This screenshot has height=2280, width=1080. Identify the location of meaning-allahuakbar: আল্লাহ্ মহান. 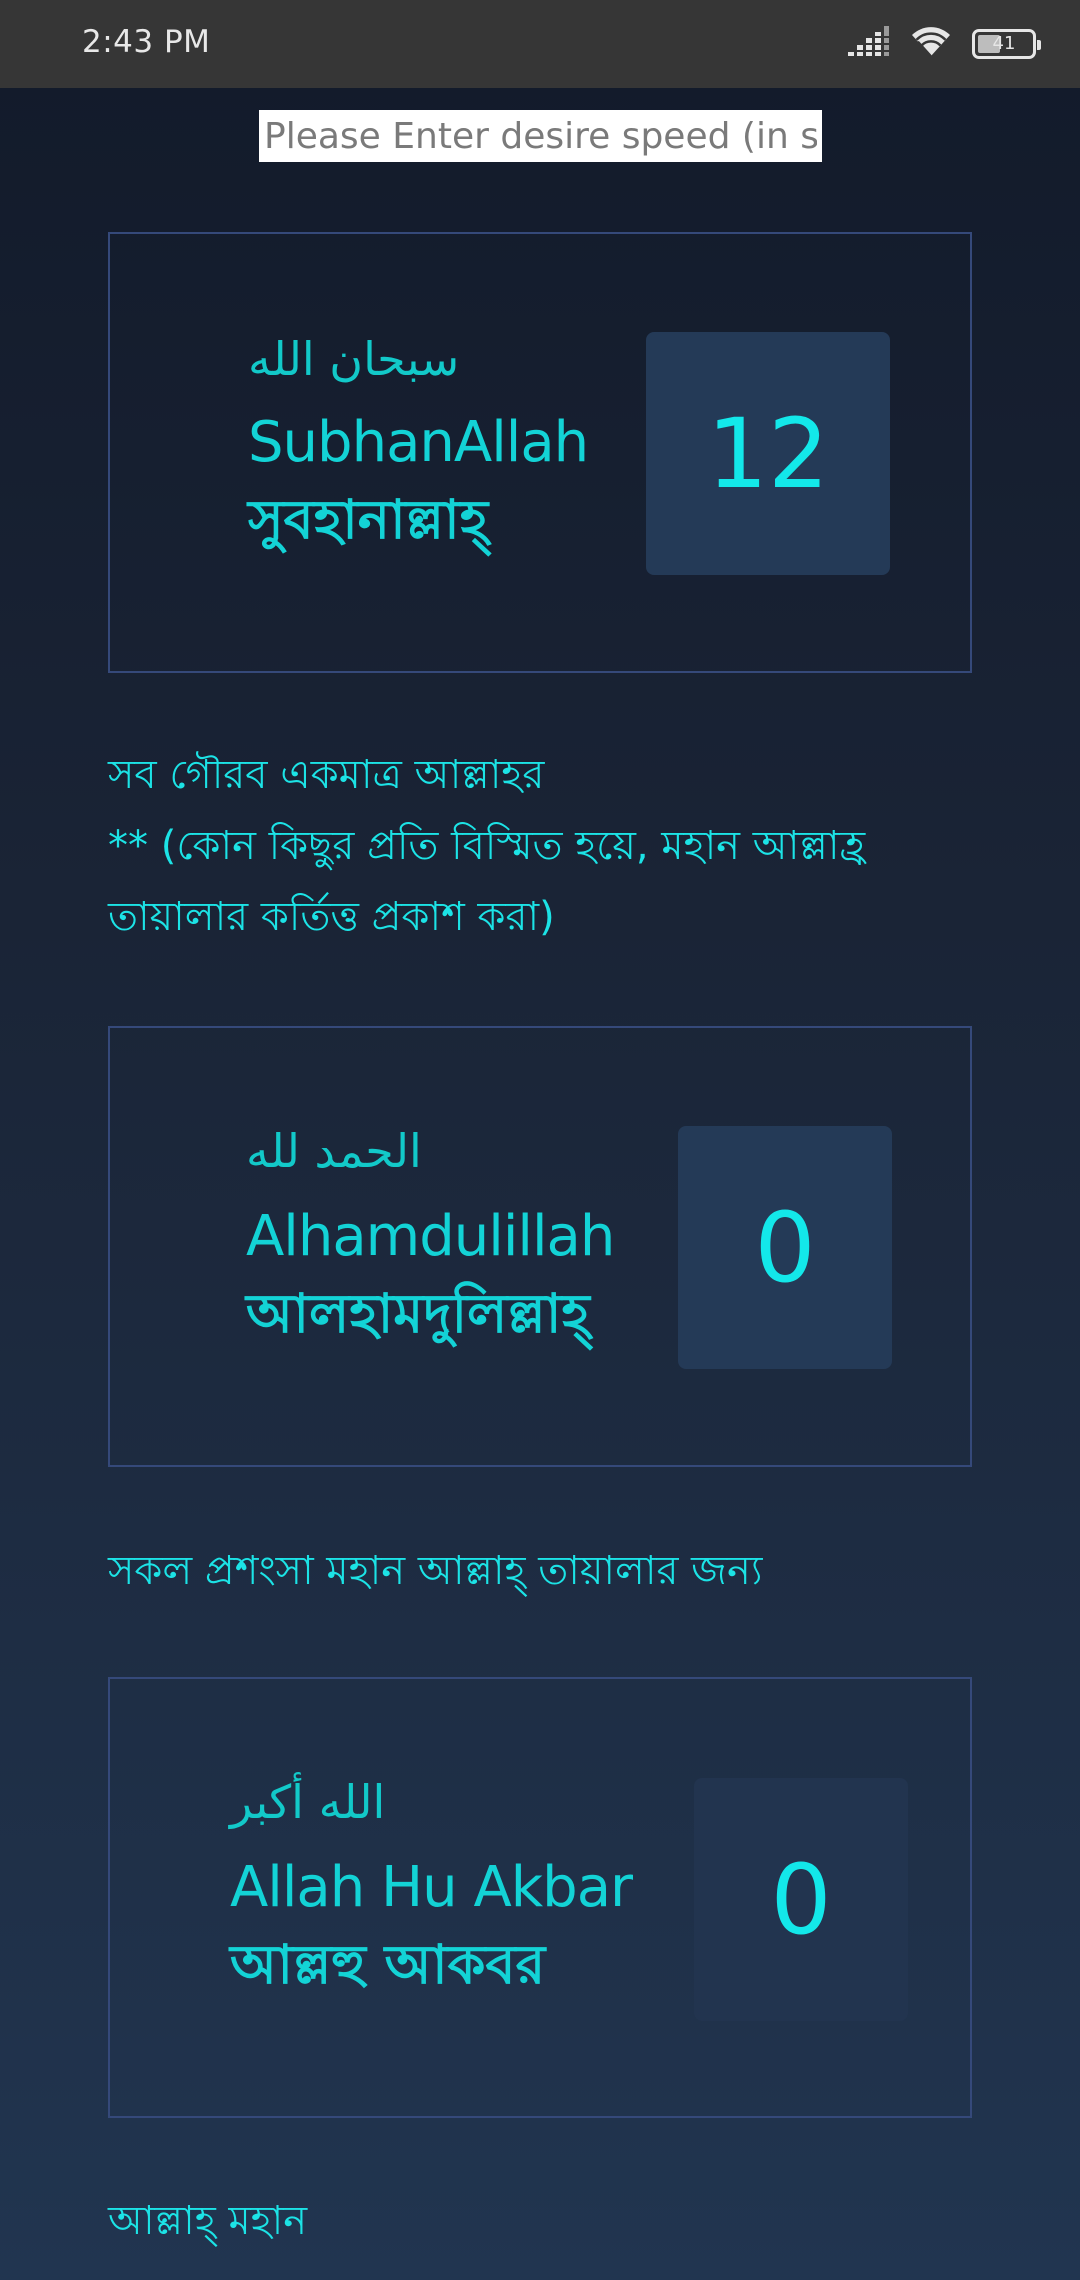
(540, 2221).